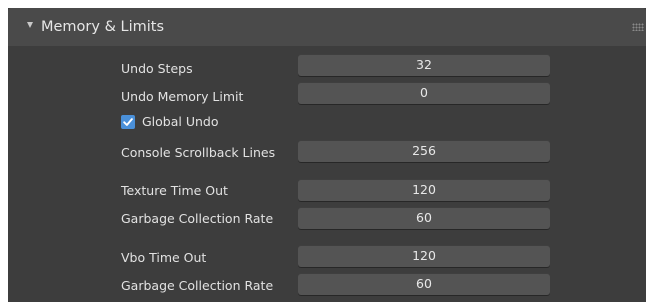  Describe the element at coordinates (157, 68) in the screenshot. I see `undo-steps-label: Undo Steps` at that location.